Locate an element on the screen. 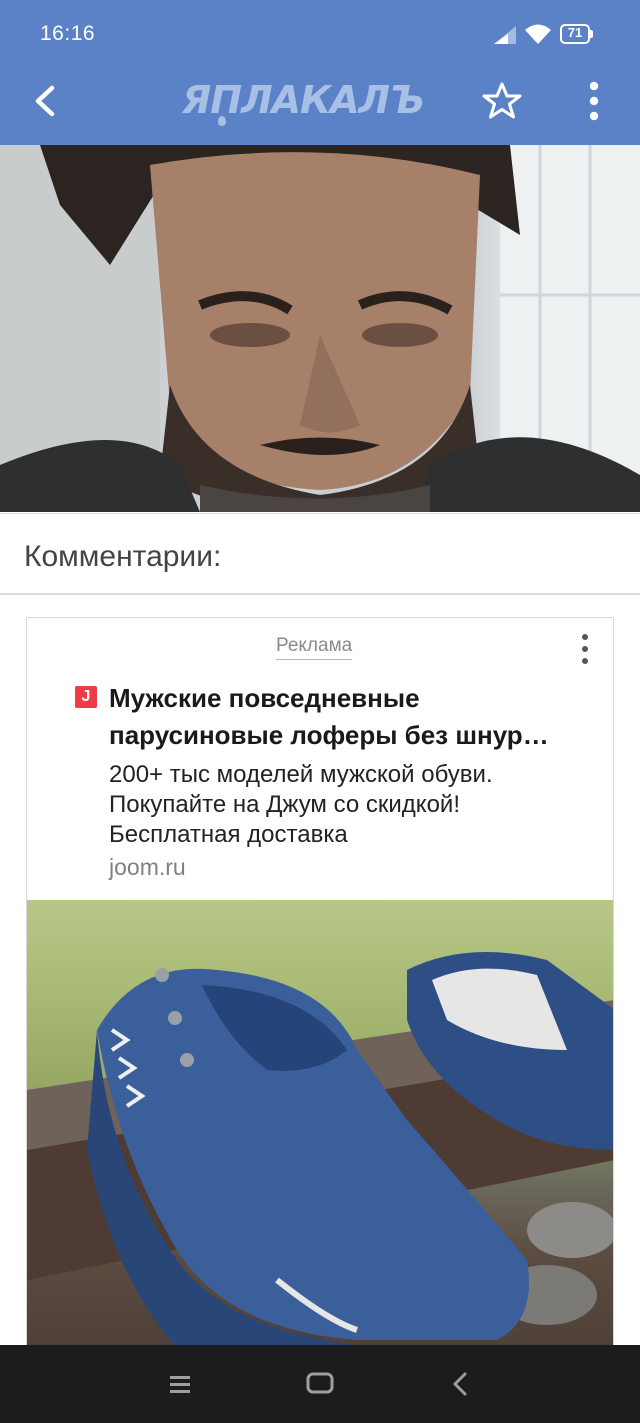 This screenshot has height=1423, width=640. ad-description-line: Бесплатная доставка is located at coordinates (228, 834).